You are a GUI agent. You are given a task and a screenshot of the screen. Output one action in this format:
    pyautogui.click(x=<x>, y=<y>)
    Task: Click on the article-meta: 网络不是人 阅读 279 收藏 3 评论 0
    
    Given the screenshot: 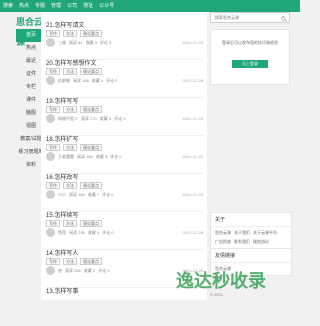 What is the action you would take?
    pyautogui.click(x=85, y=118)
    